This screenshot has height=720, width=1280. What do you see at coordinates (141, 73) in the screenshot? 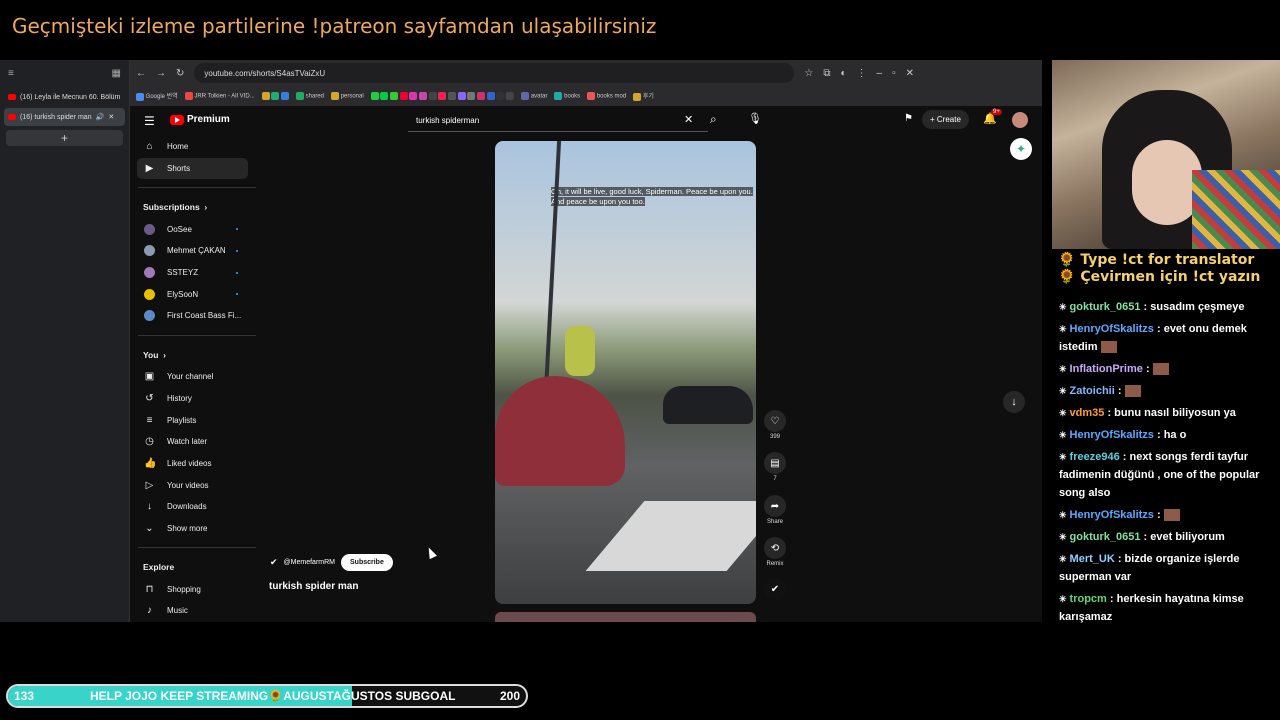
I see `back-icon: ←` at bounding box center [141, 73].